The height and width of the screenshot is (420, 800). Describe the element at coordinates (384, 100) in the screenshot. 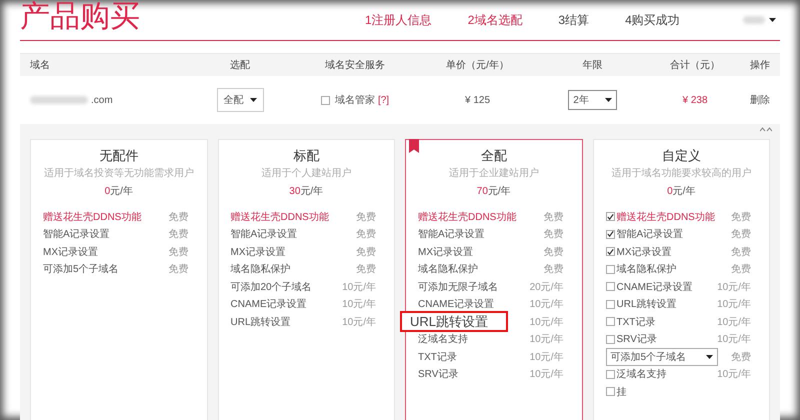

I see `help-link: [?]` at that location.